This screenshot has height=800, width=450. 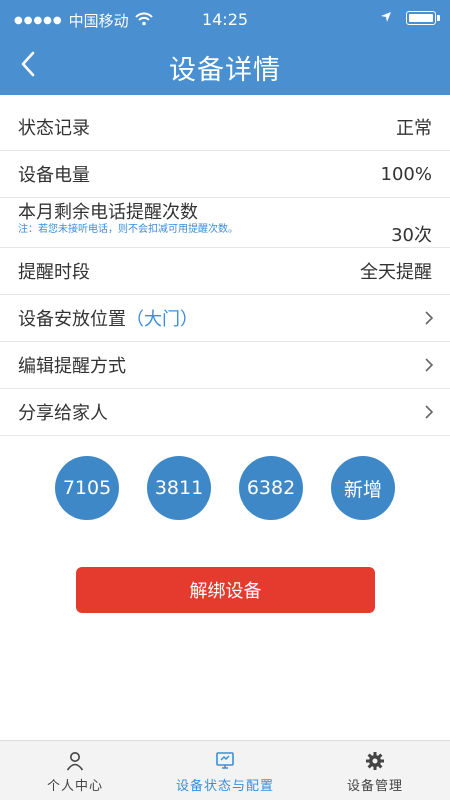 I want to click on person-icon, so click(x=75, y=761).